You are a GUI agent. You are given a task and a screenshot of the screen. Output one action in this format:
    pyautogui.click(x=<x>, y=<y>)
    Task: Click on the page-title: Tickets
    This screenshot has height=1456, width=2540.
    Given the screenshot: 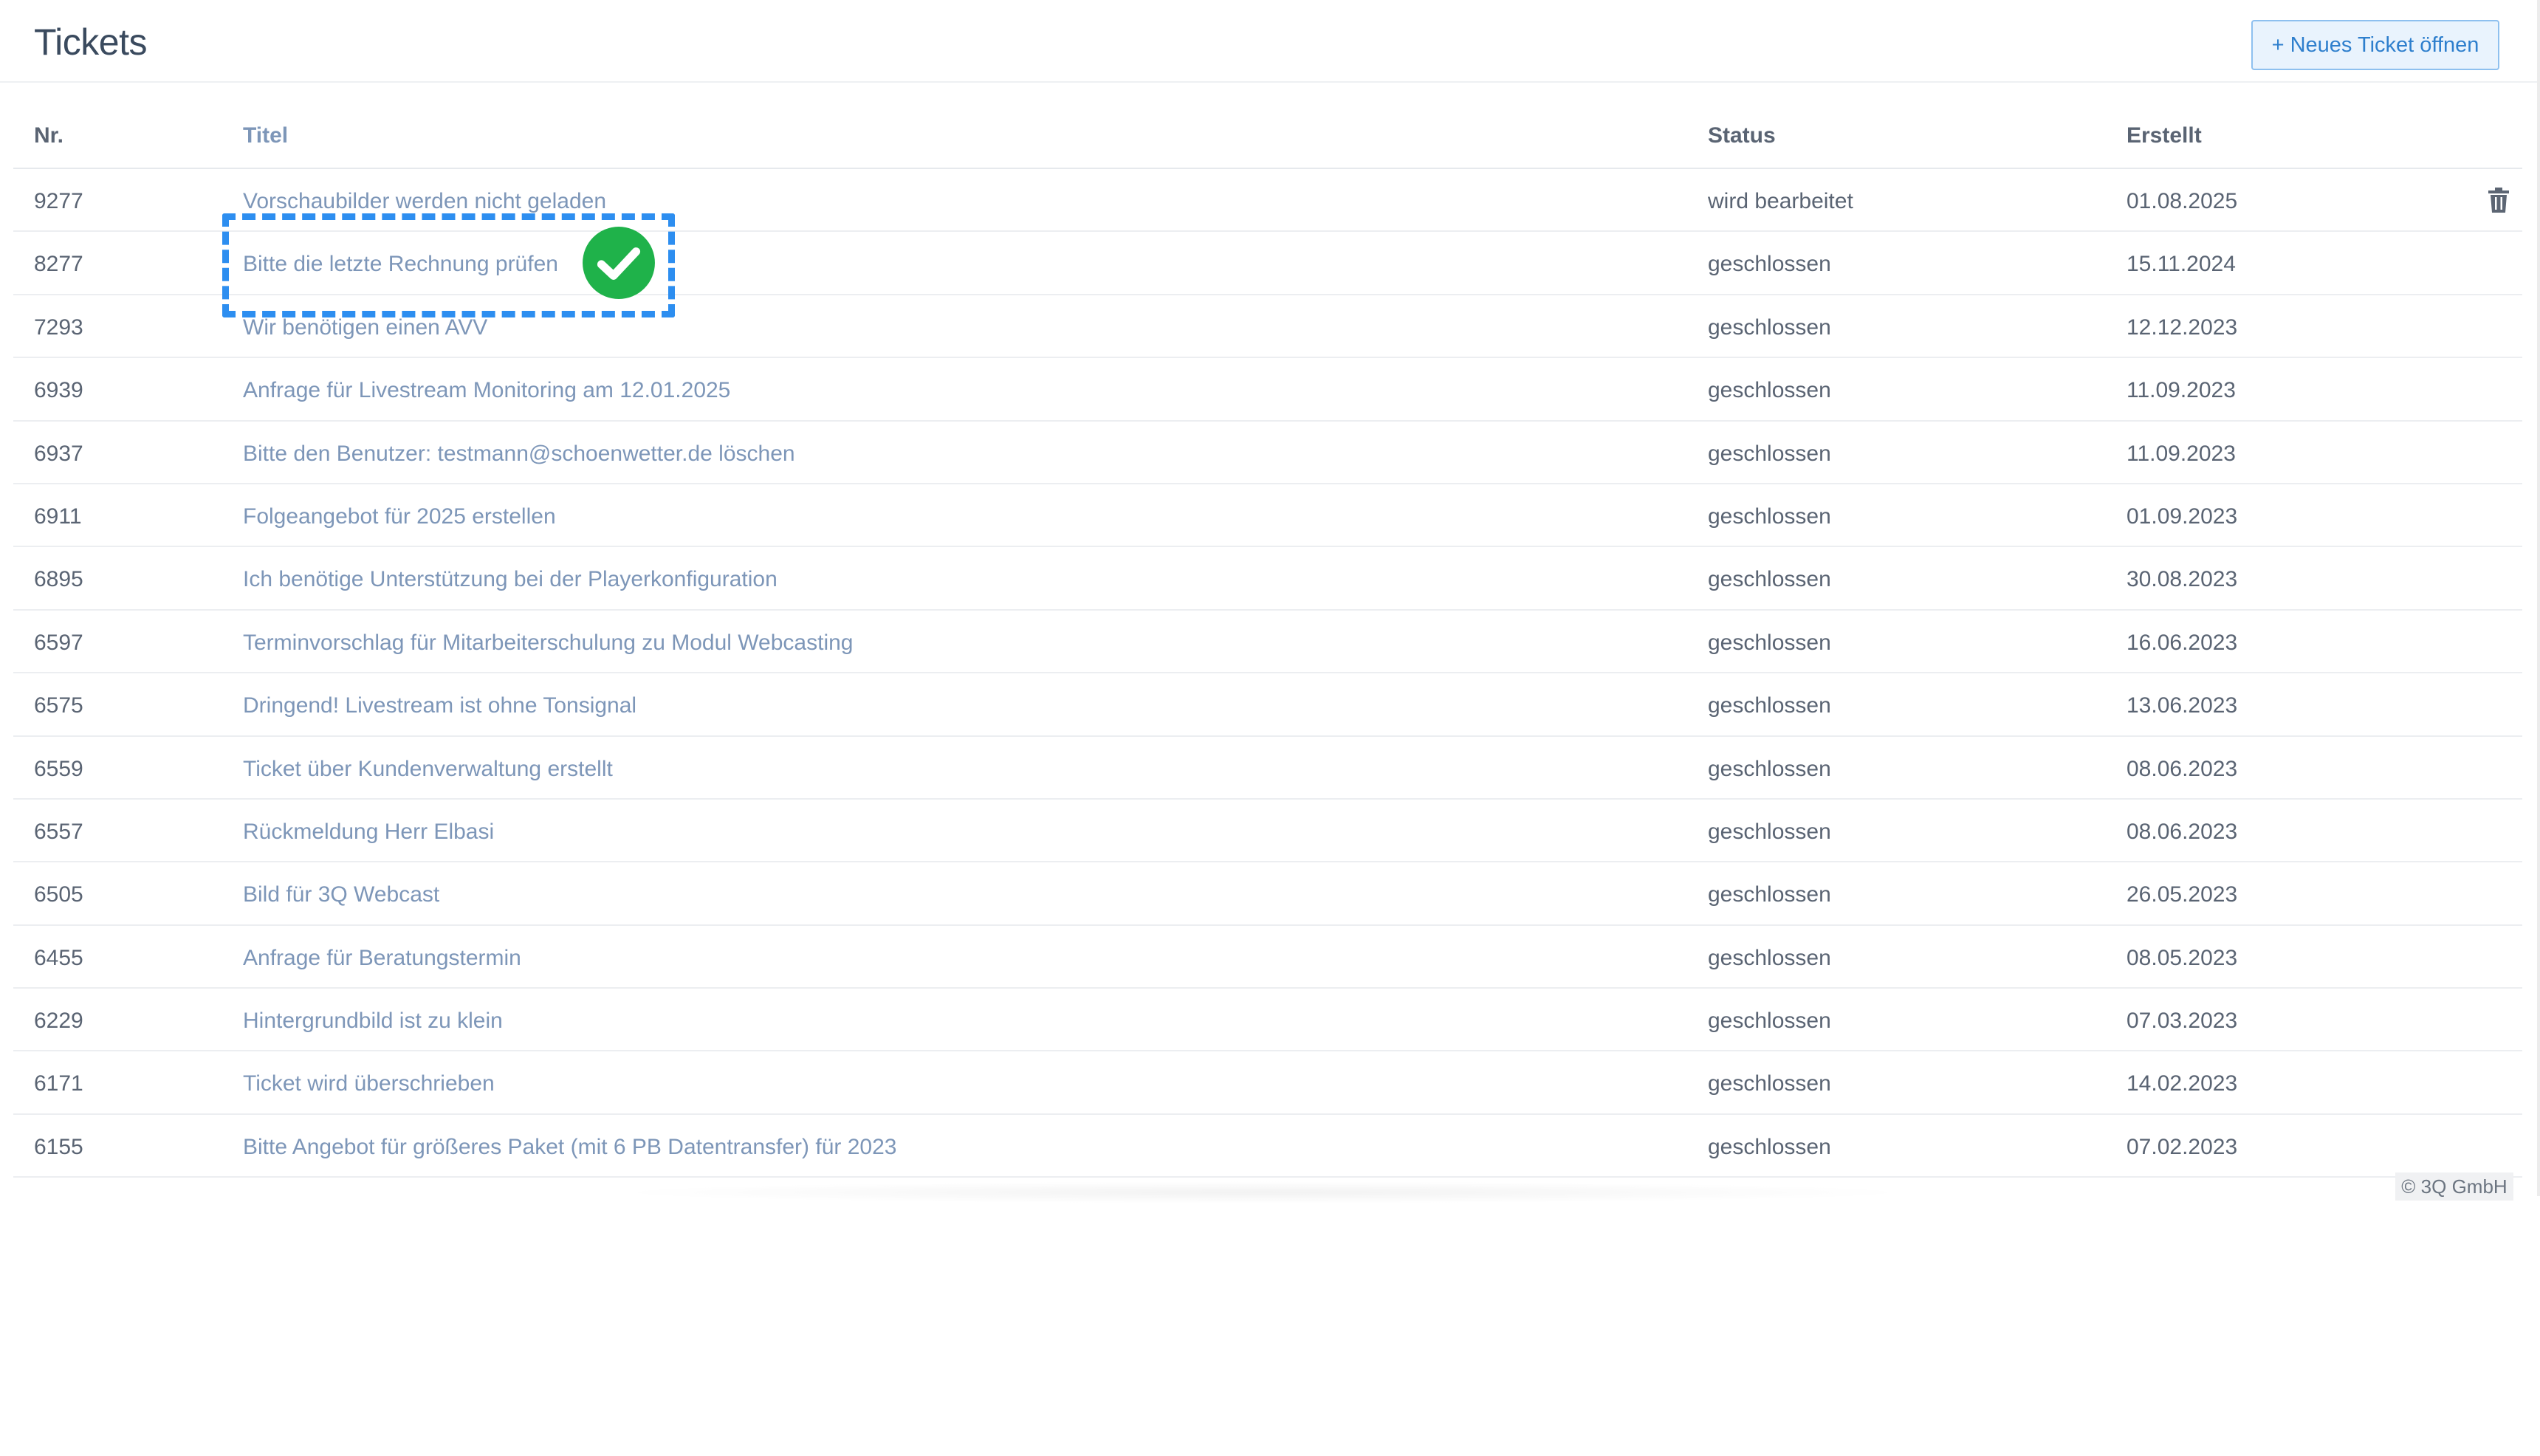 What is the action you would take?
    pyautogui.click(x=91, y=42)
    